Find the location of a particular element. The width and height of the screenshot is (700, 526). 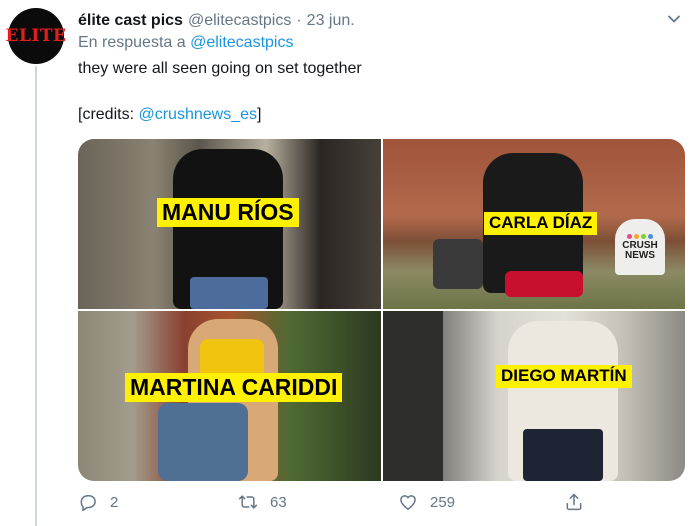

tweet-text: they were all seen going on set together is located at coordinates (220, 68).